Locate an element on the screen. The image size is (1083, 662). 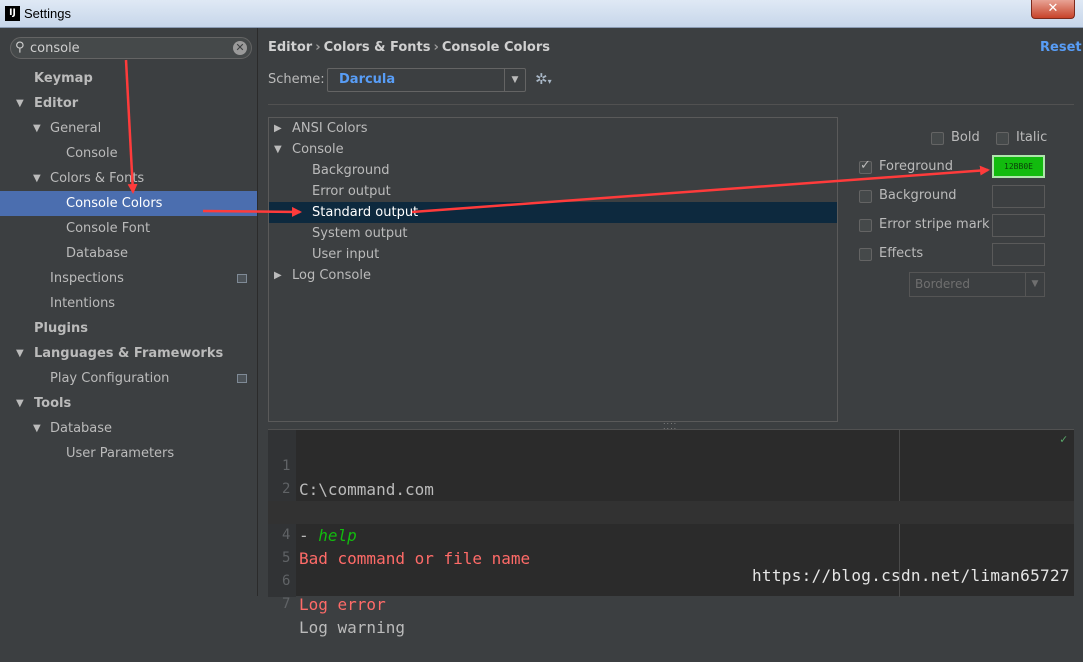
bold-checkbox is located at coordinates (937, 138).